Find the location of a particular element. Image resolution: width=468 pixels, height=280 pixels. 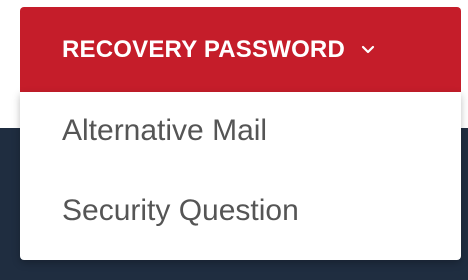

chevron-down-icon is located at coordinates (368, 49).